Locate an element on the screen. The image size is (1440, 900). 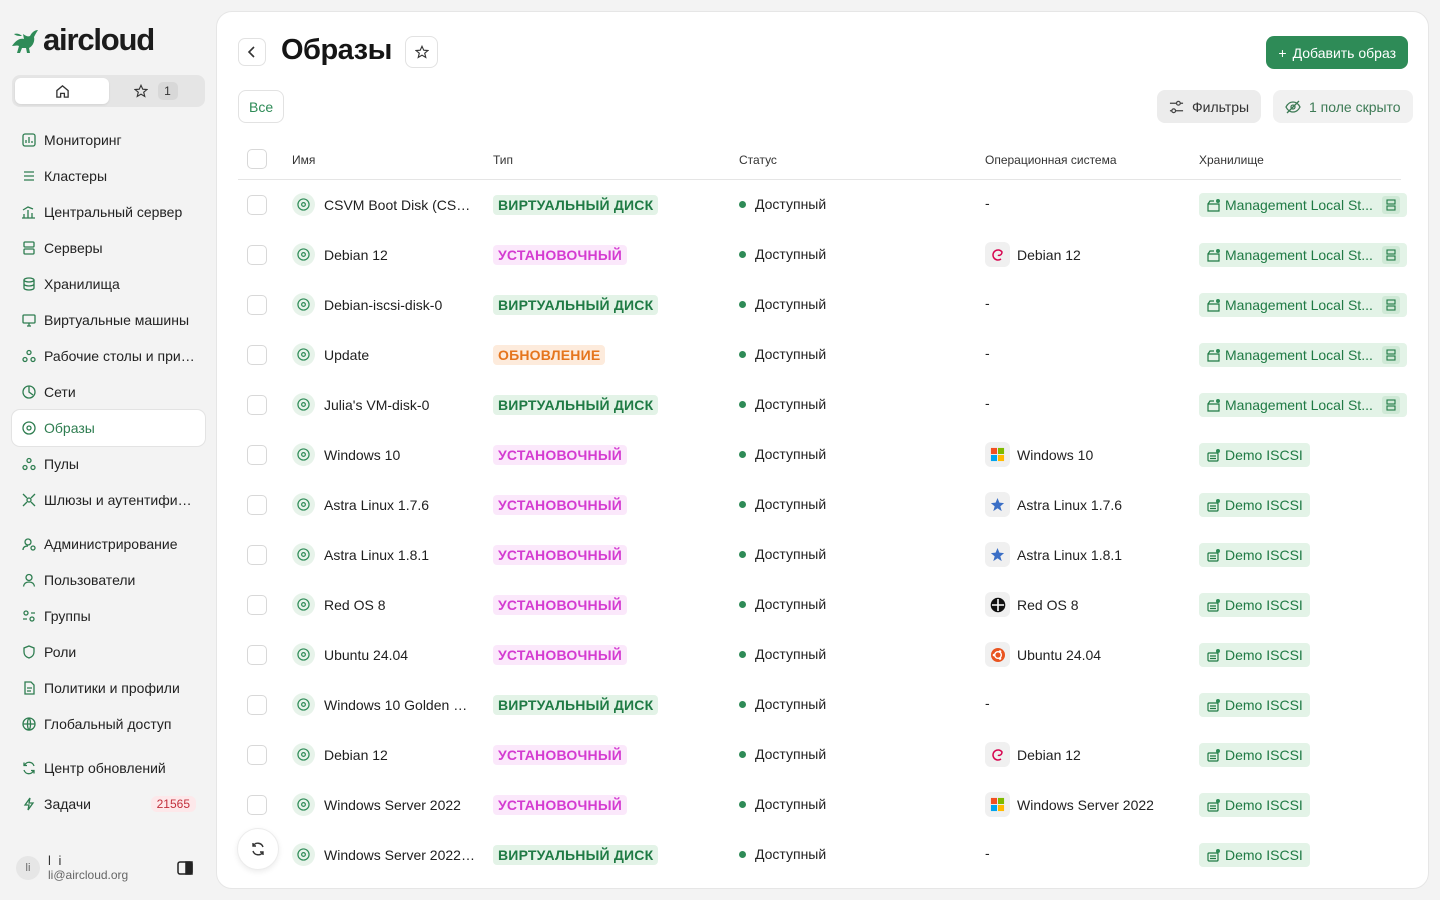
favorites-tab: 1 is located at coordinates (155, 91).